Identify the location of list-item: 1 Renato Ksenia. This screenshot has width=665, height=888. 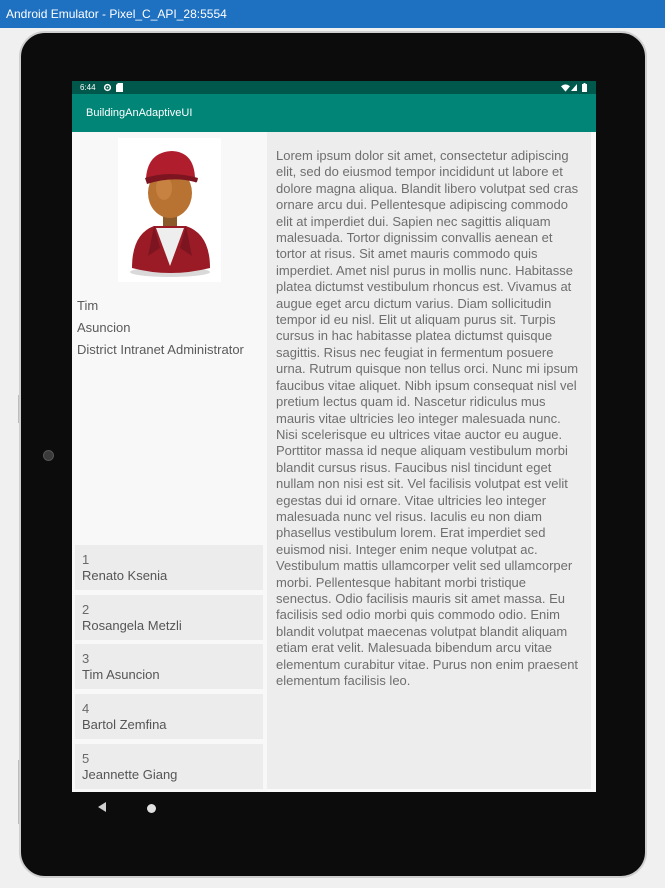
(169, 567).